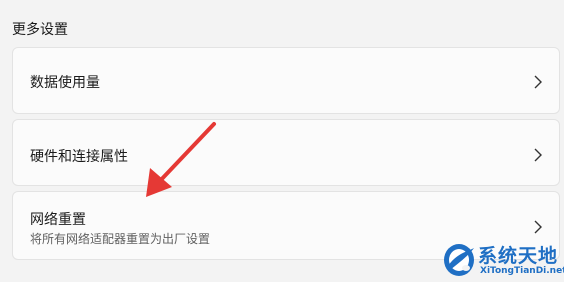  What do you see at coordinates (120, 239) in the screenshot?
I see `network-reset-description: 将所有网络适配器重置为出厂设置` at bounding box center [120, 239].